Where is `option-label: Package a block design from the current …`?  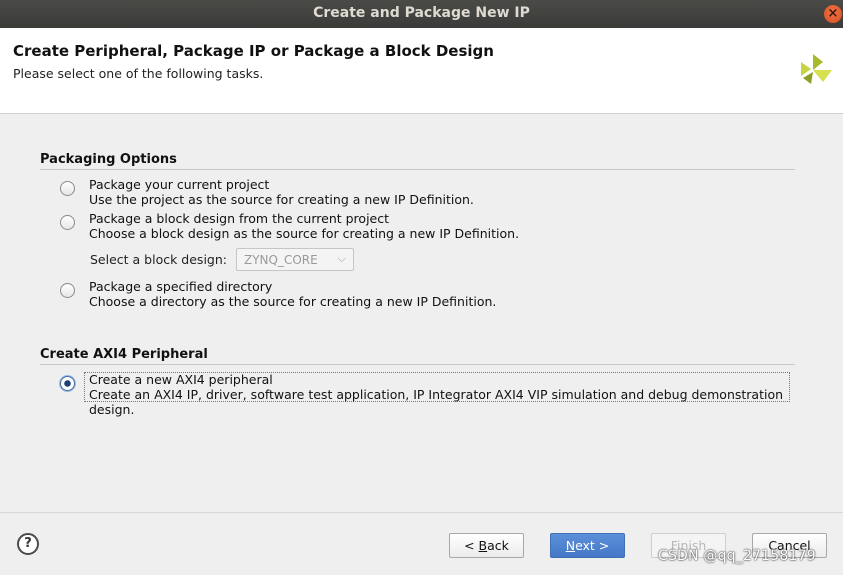 option-label: Package a block design from the current … is located at coordinates (239, 218).